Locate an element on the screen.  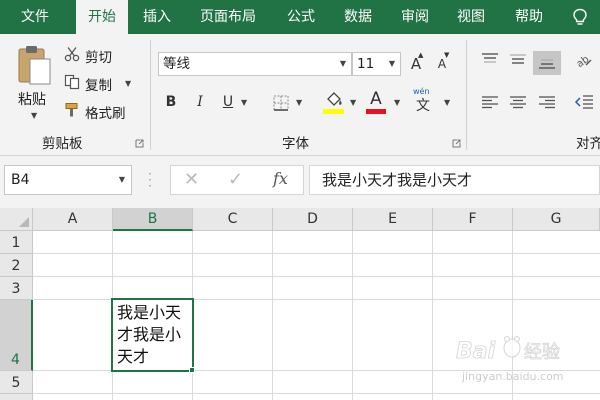
ribbon-tab-bar: 文件 开始 插入 页面布局 公式 数据 审阅 视图 帮助 is located at coordinates (300, 17).